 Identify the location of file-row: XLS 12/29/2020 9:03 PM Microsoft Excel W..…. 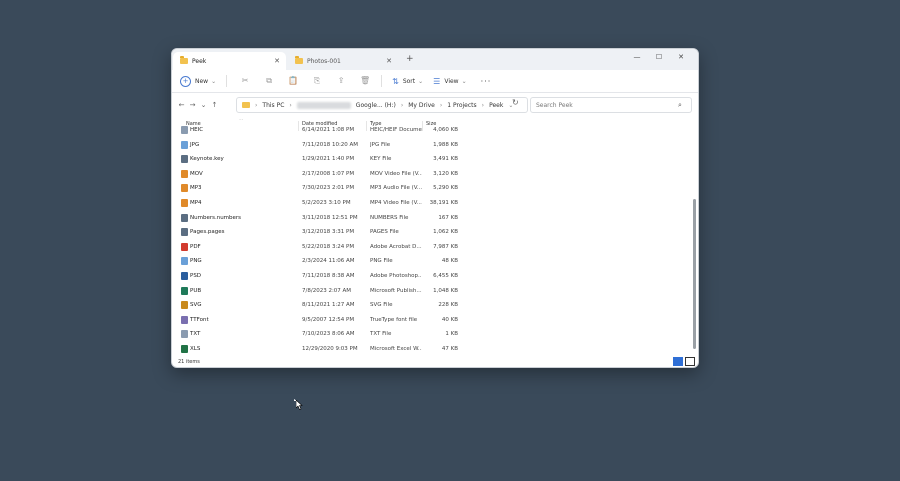
(435, 349).